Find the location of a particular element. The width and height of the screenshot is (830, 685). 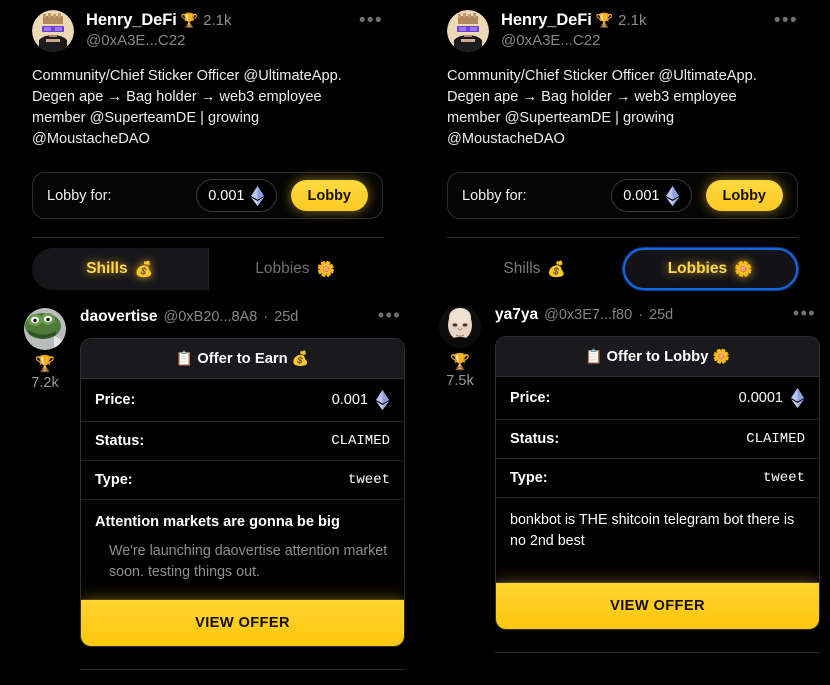

offer-row-price: Price: 0.0001 is located at coordinates (657, 398).